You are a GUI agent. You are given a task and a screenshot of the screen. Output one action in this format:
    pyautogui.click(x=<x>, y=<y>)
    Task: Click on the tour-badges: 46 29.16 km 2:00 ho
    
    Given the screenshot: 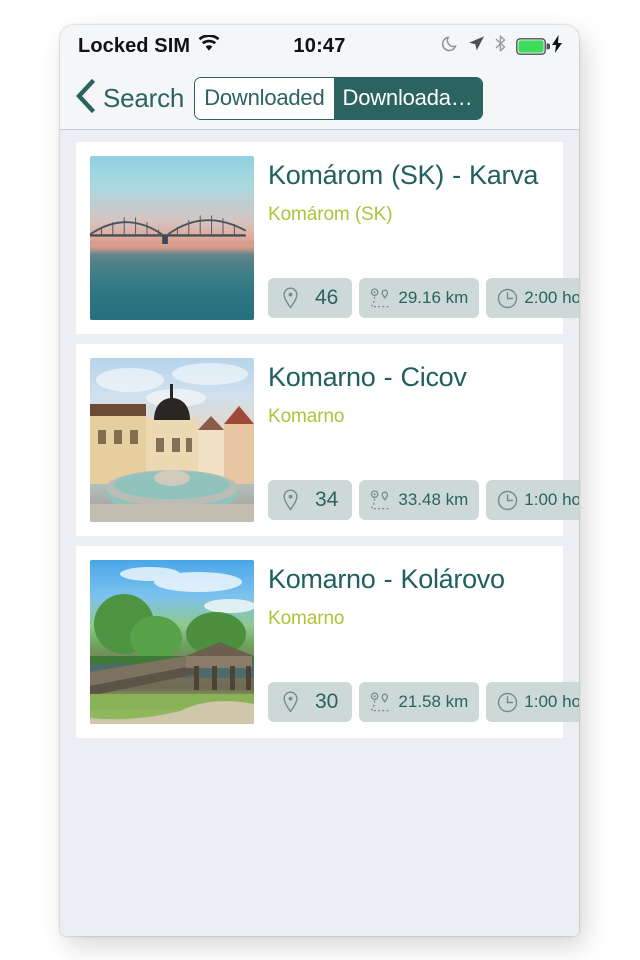 What is the action you would take?
    pyautogui.click(x=423, y=299)
    